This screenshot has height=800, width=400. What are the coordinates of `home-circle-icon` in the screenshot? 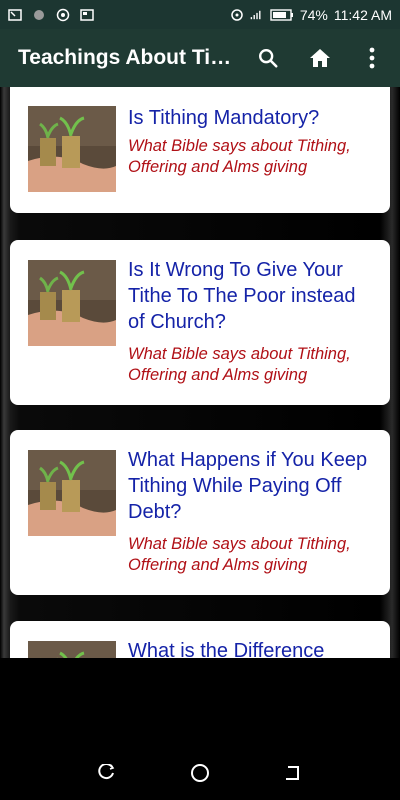 It's located at (199, 773).